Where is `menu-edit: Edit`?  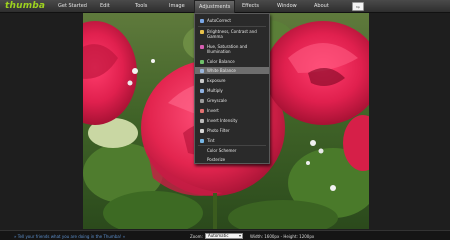 menu-edit: Edit is located at coordinates (105, 6).